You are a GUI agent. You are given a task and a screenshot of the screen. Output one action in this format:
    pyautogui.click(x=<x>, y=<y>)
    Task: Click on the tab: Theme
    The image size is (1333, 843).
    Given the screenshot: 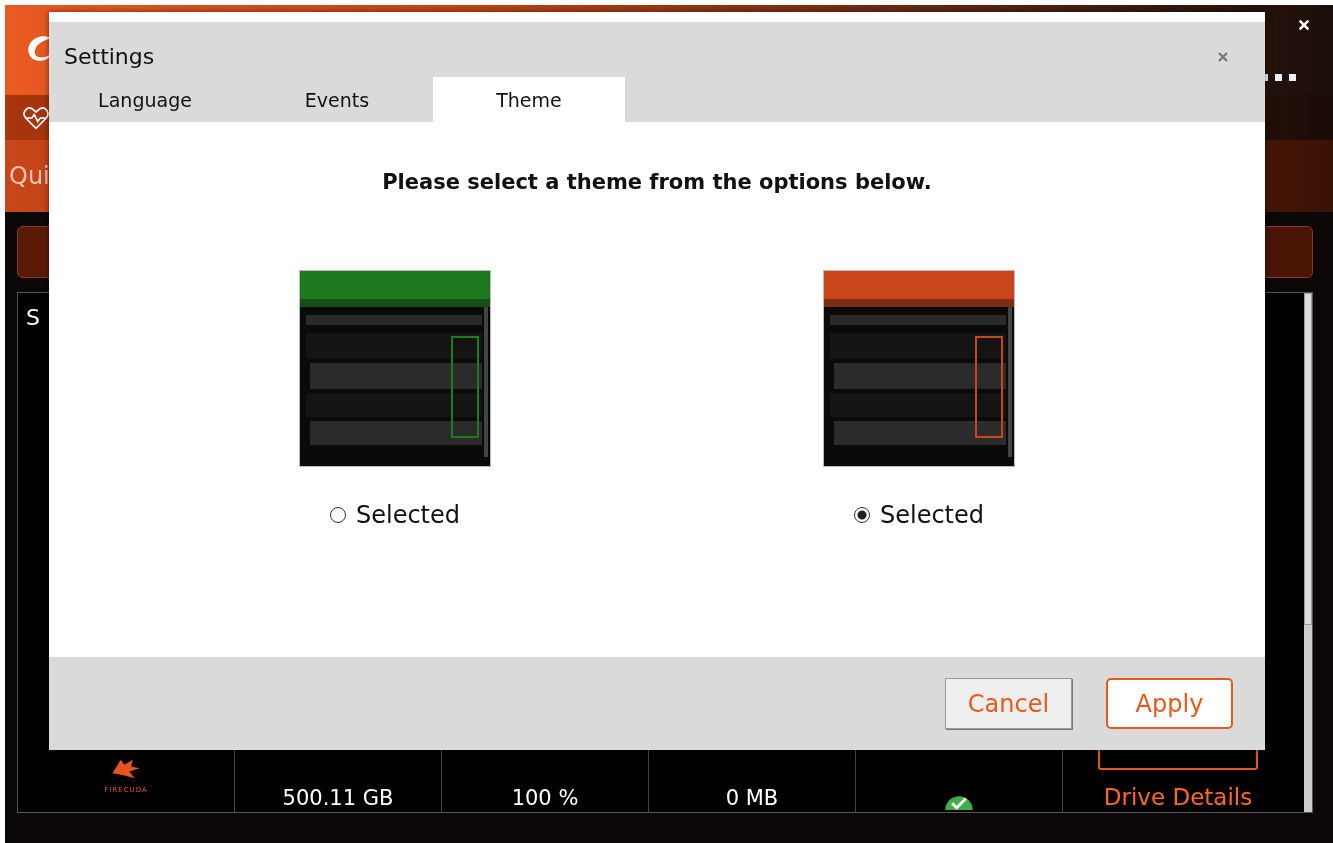 What is the action you would take?
    pyautogui.click(x=529, y=99)
    